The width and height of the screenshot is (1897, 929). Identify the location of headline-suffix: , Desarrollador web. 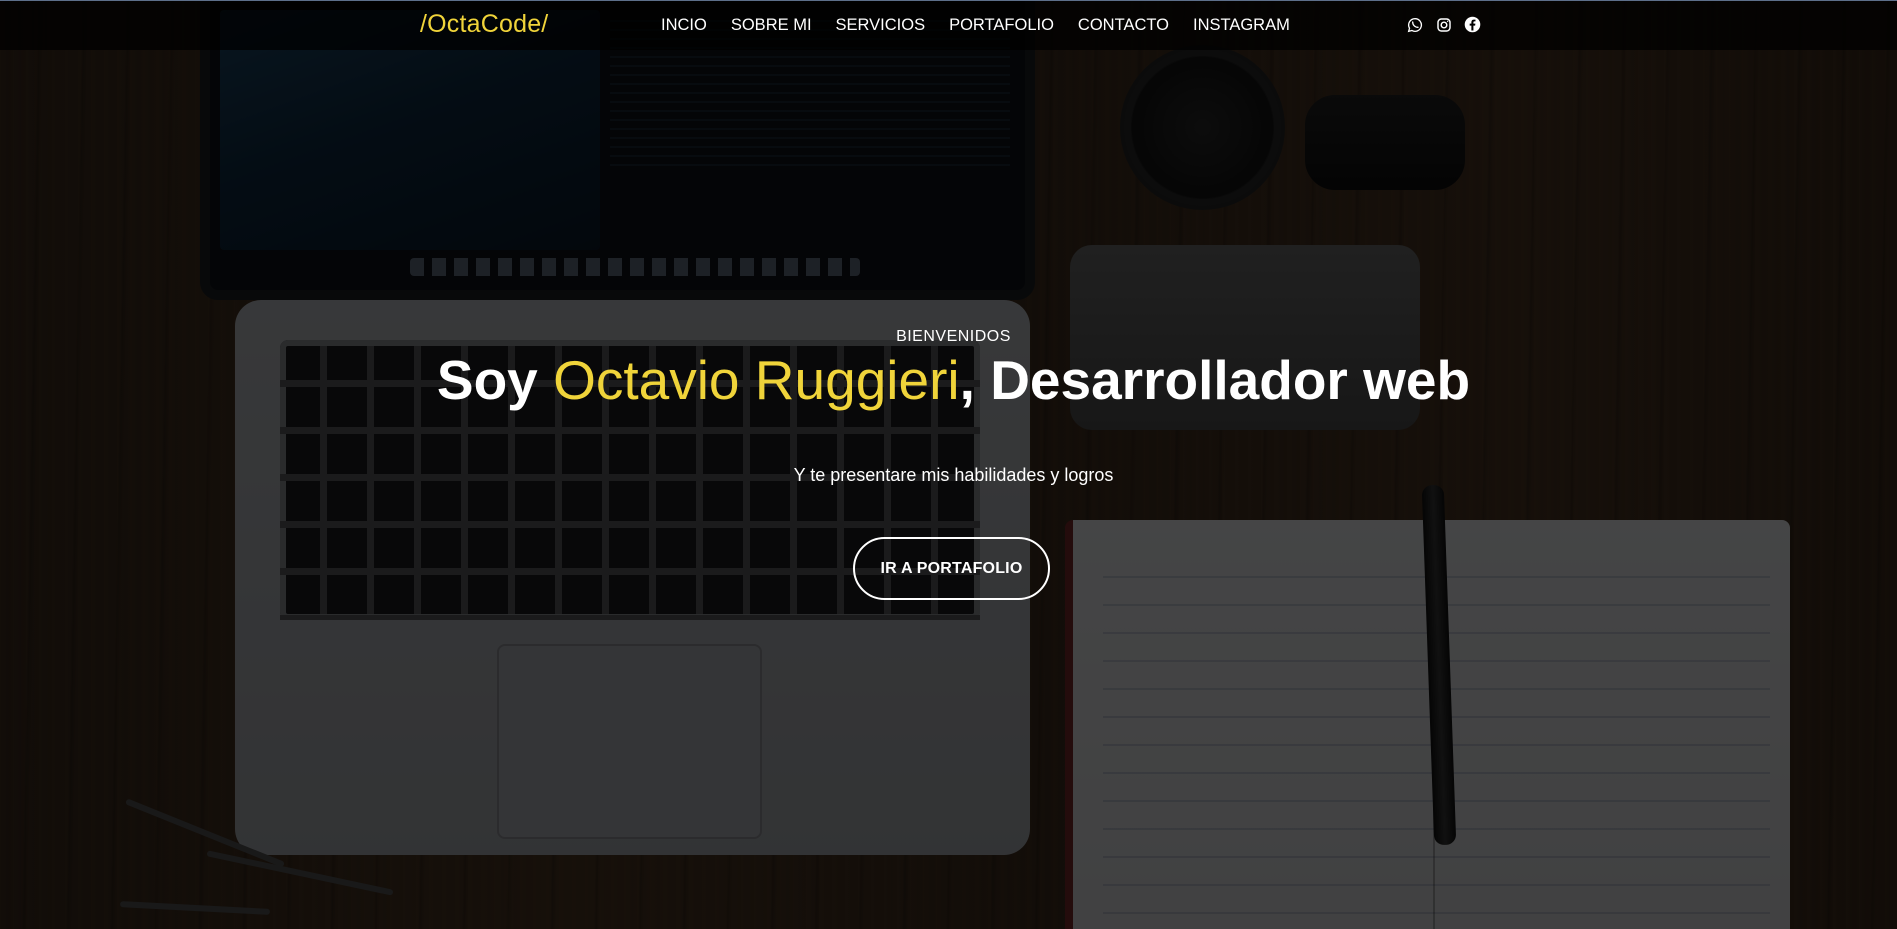
(1215, 380).